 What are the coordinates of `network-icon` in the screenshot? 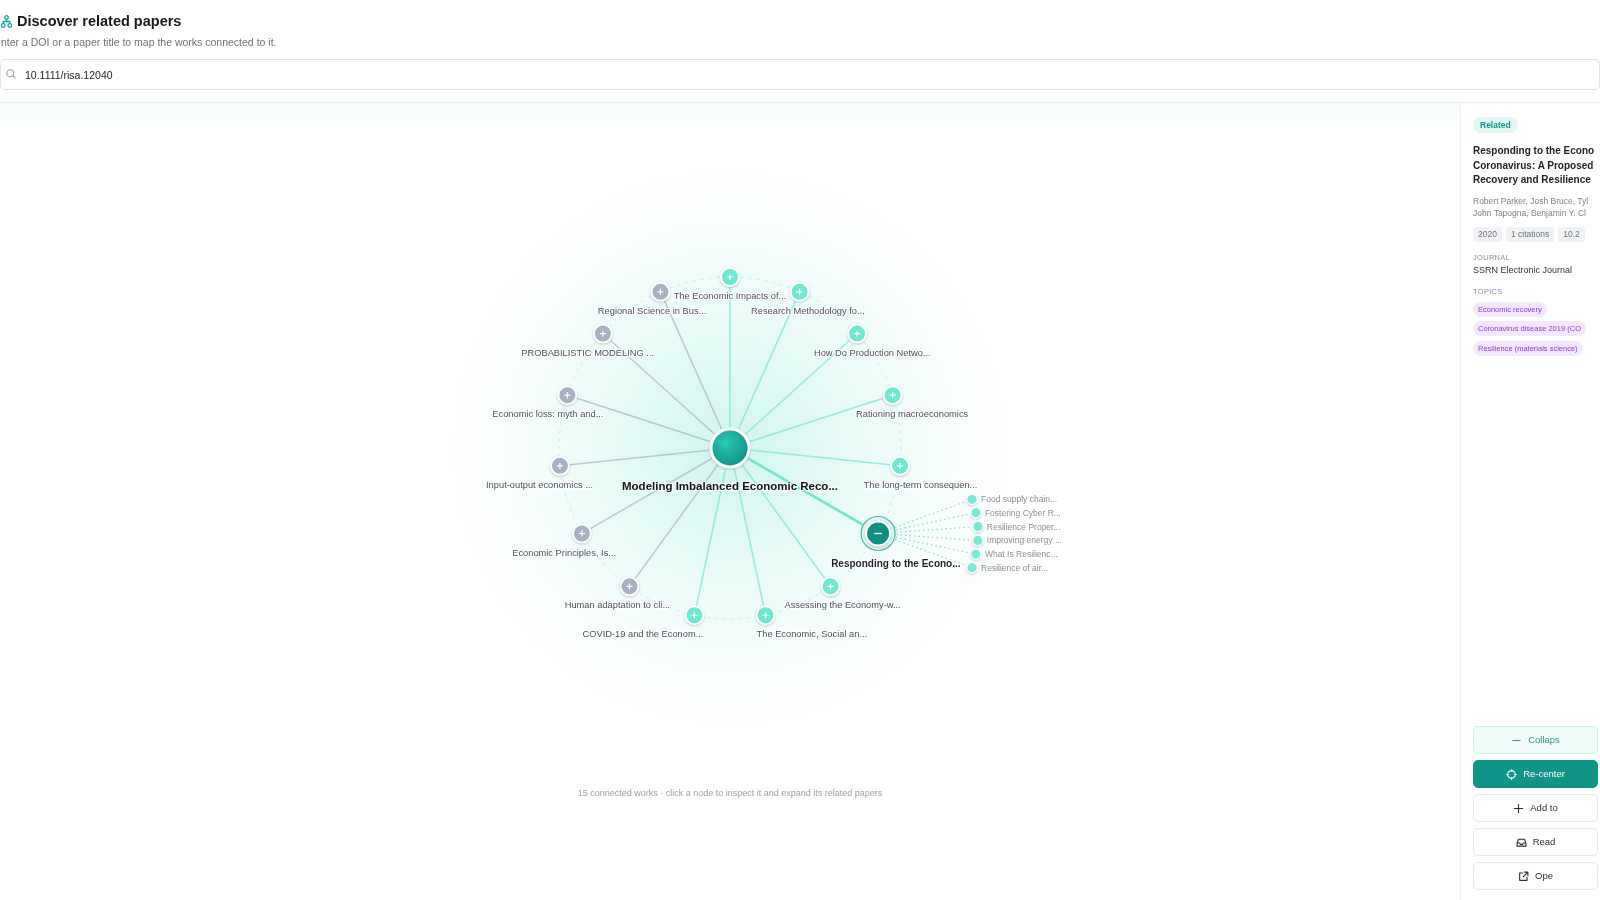 It's located at (6, 21).